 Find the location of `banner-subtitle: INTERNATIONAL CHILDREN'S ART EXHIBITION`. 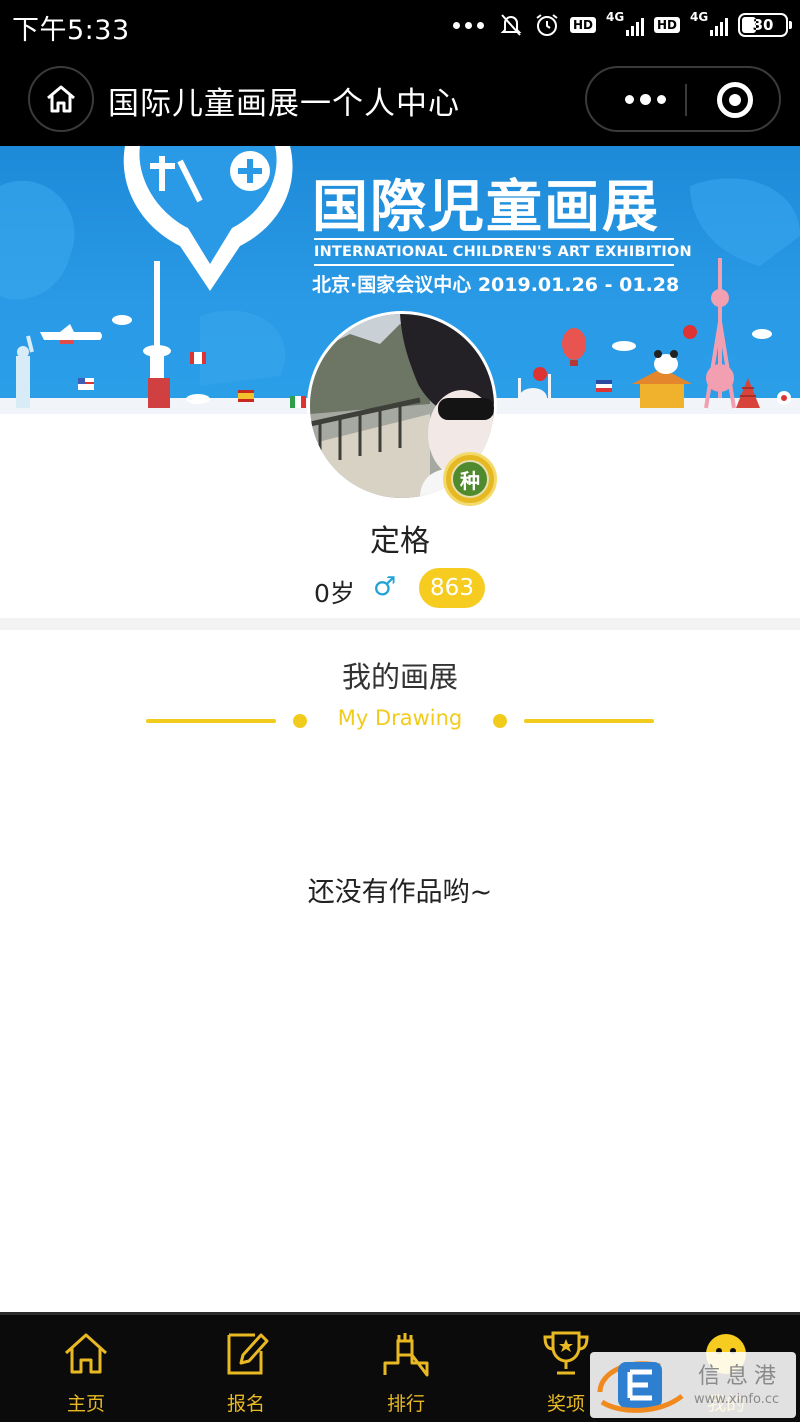

banner-subtitle: INTERNATIONAL CHILDREN'S ART EXHIBITION is located at coordinates (503, 252).